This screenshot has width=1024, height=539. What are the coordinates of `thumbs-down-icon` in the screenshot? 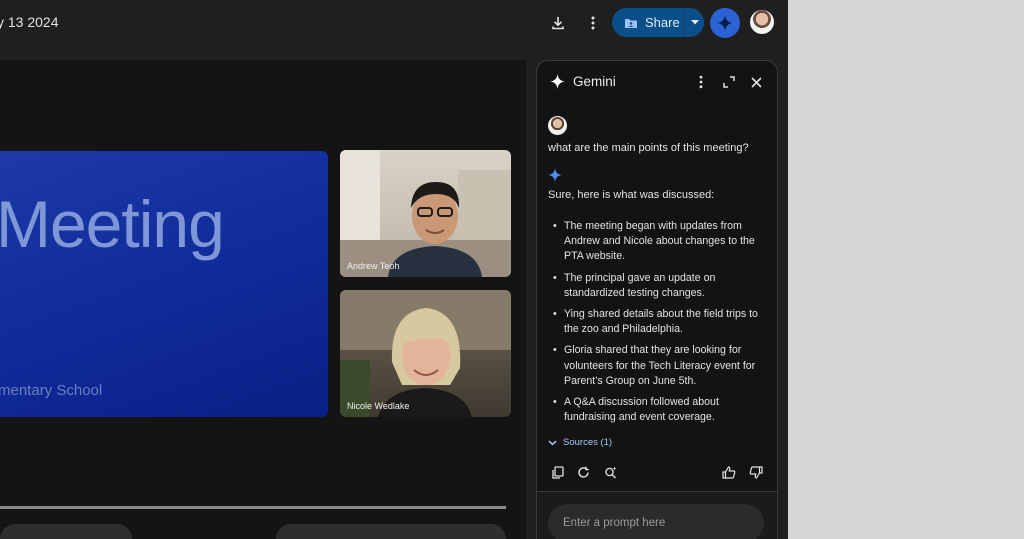 It's located at (756, 472).